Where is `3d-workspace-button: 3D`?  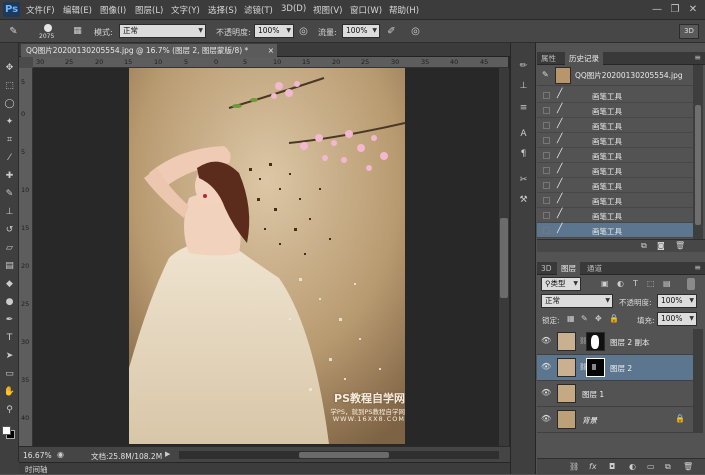 3d-workspace-button: 3D is located at coordinates (689, 31).